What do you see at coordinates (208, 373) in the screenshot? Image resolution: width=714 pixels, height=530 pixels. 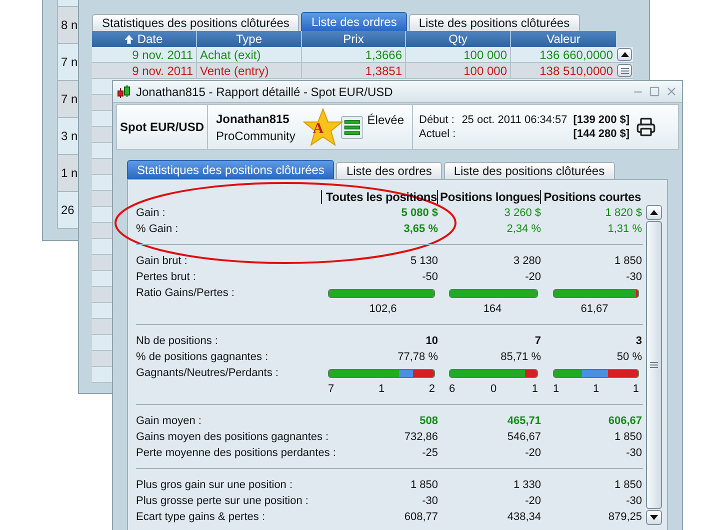 I see `stat-label: Gagnants/Neutres/Perdants :` at bounding box center [208, 373].